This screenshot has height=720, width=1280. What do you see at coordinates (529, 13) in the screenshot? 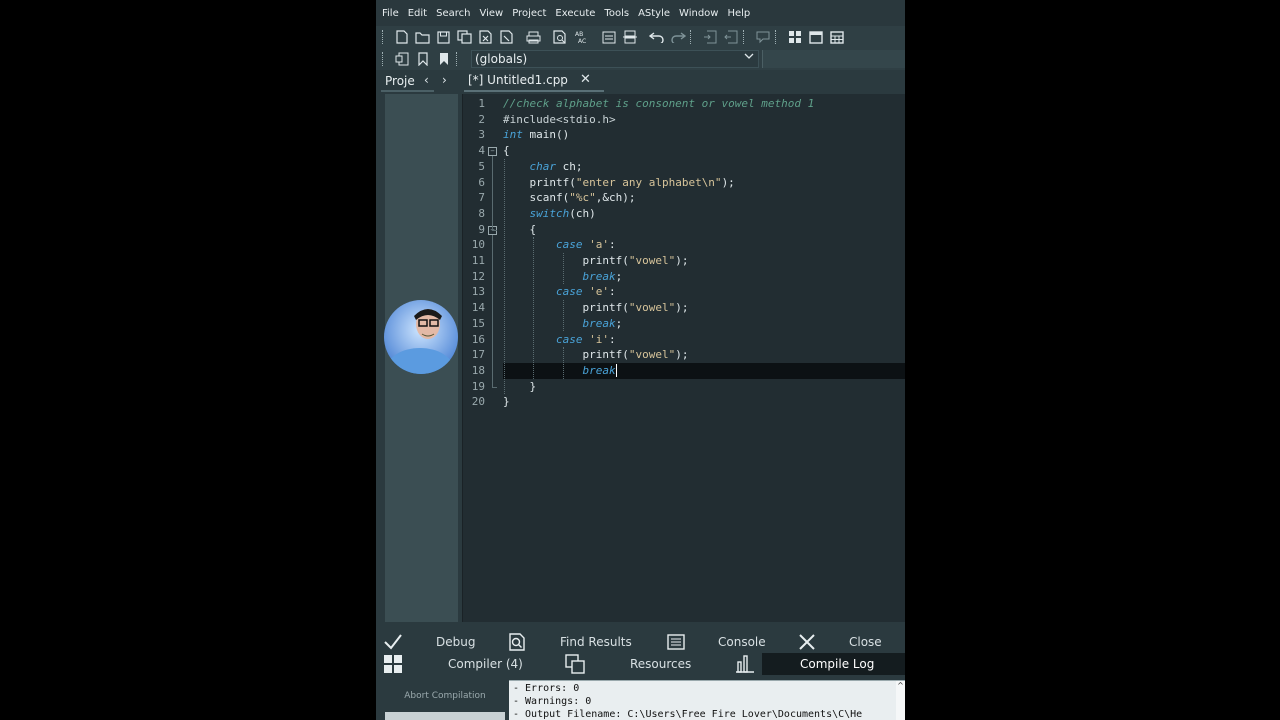
I see `menu-project: Project` at bounding box center [529, 13].